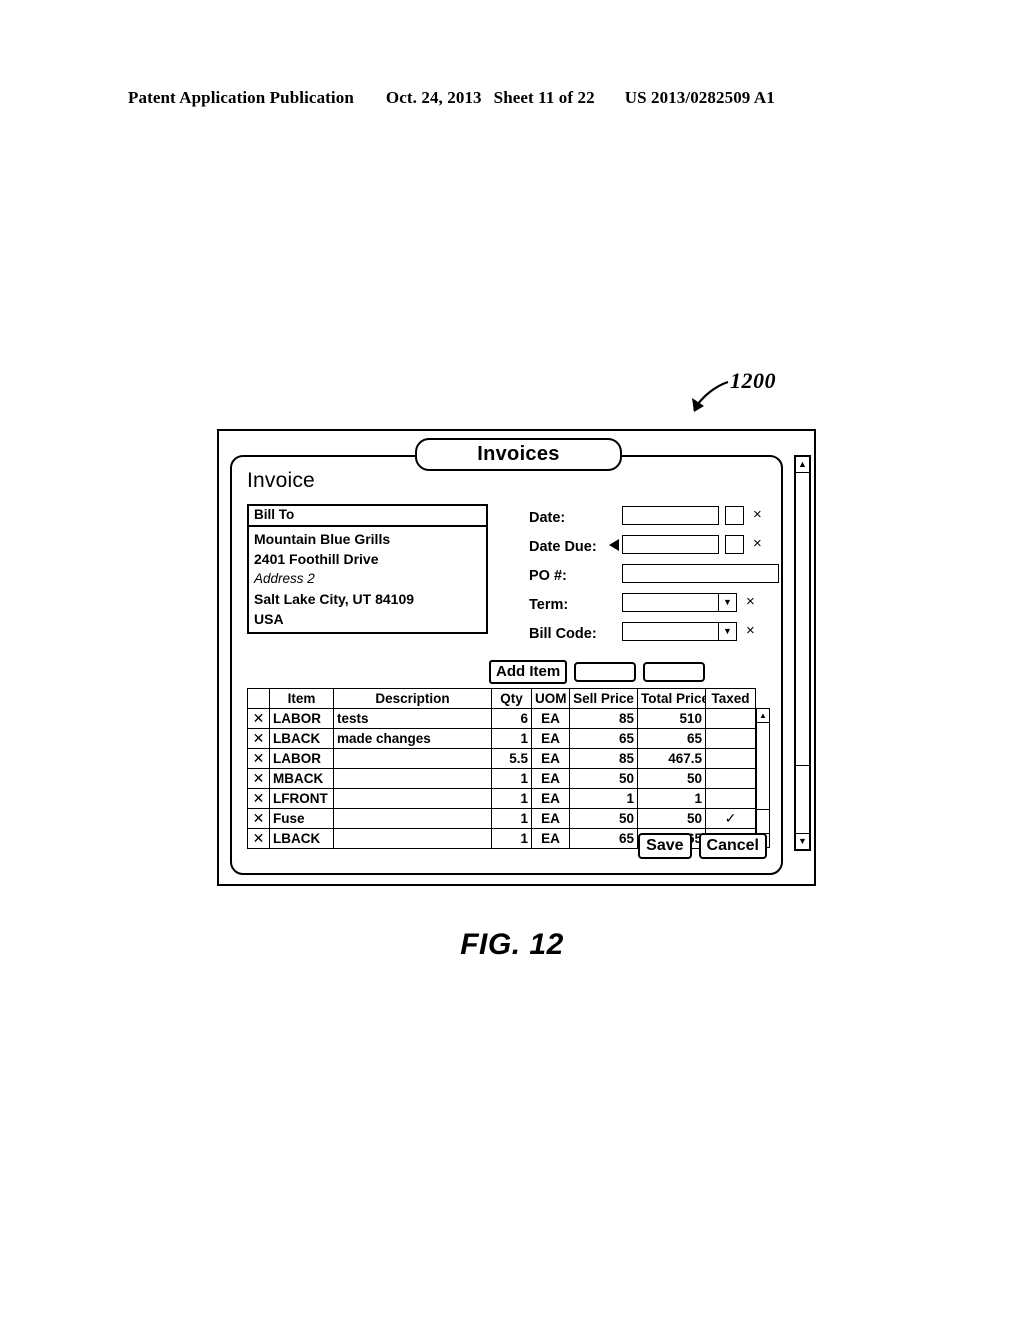 The image size is (1024, 1320). I want to click on date-due-clear-icon: ×, so click(757, 544).